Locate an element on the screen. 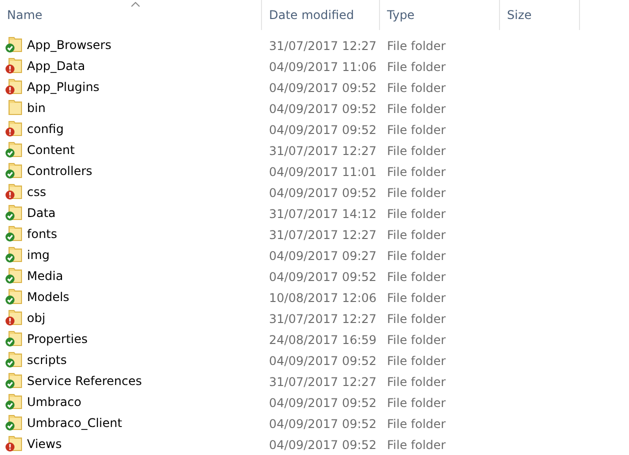 This screenshot has height=455, width=629. file-name: fonts is located at coordinates (42, 233).